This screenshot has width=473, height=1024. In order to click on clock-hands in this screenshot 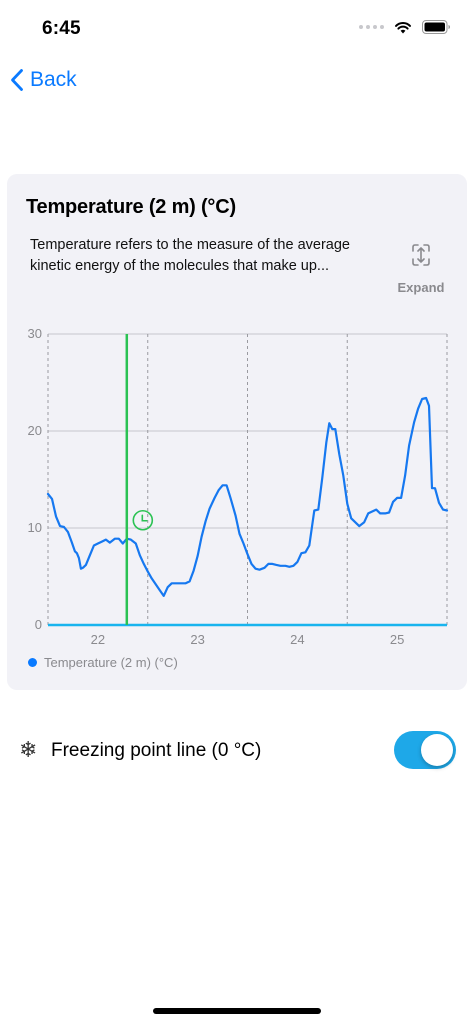, I will do `click(144, 518)`.